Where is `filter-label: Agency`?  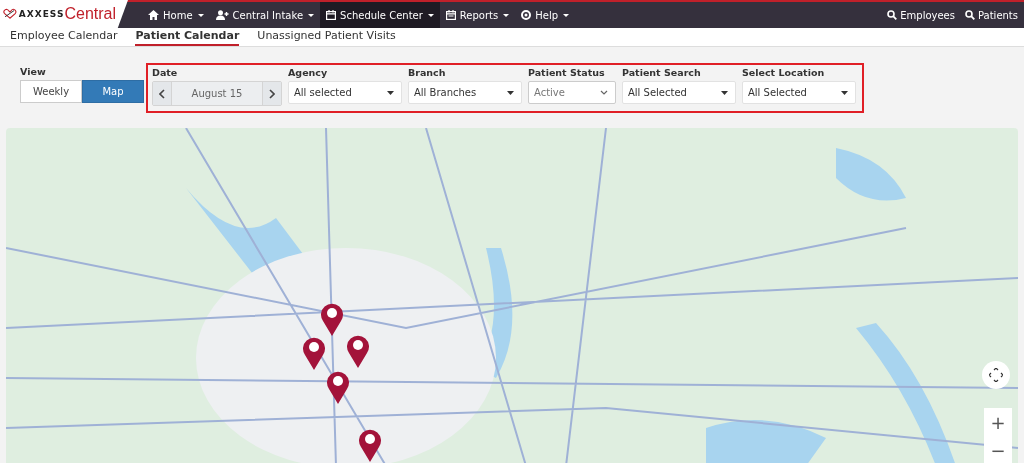
filter-label: Agency is located at coordinates (308, 72).